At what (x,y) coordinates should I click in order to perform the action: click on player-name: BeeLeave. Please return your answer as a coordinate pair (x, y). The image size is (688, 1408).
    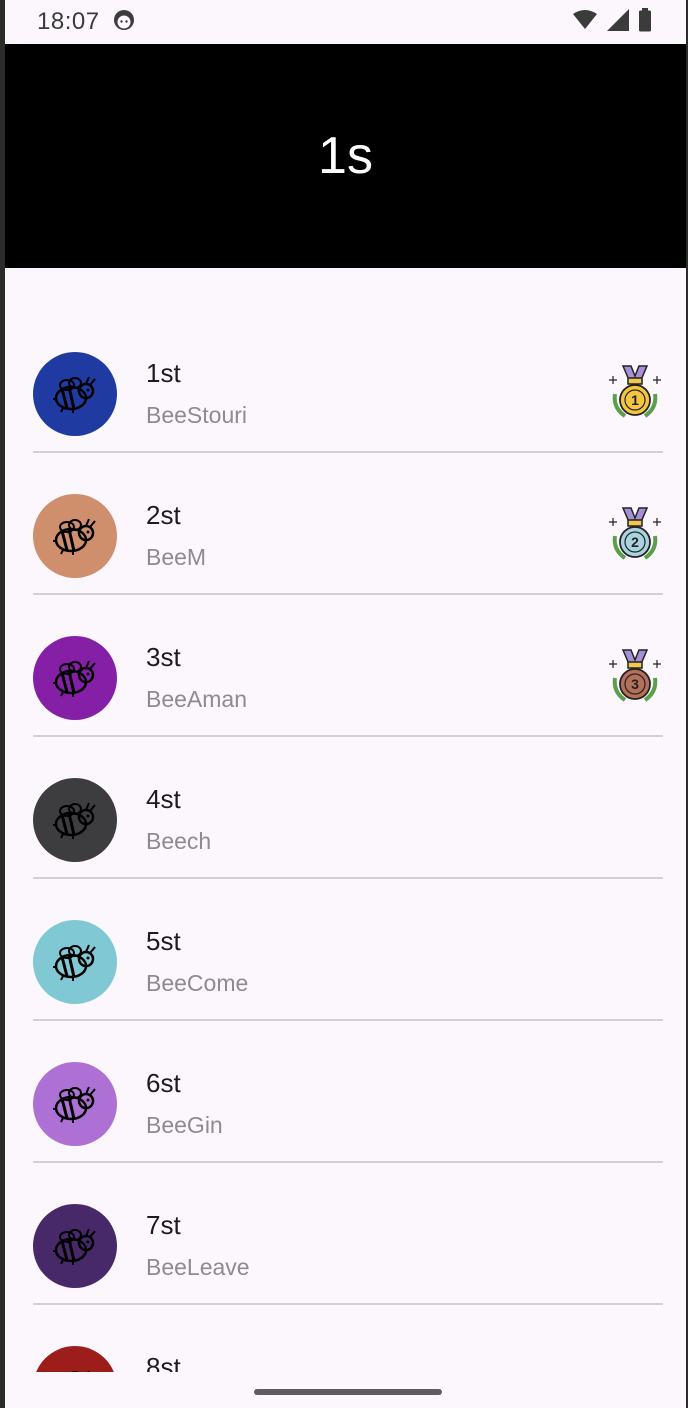
    Looking at the image, I should click on (198, 1267).